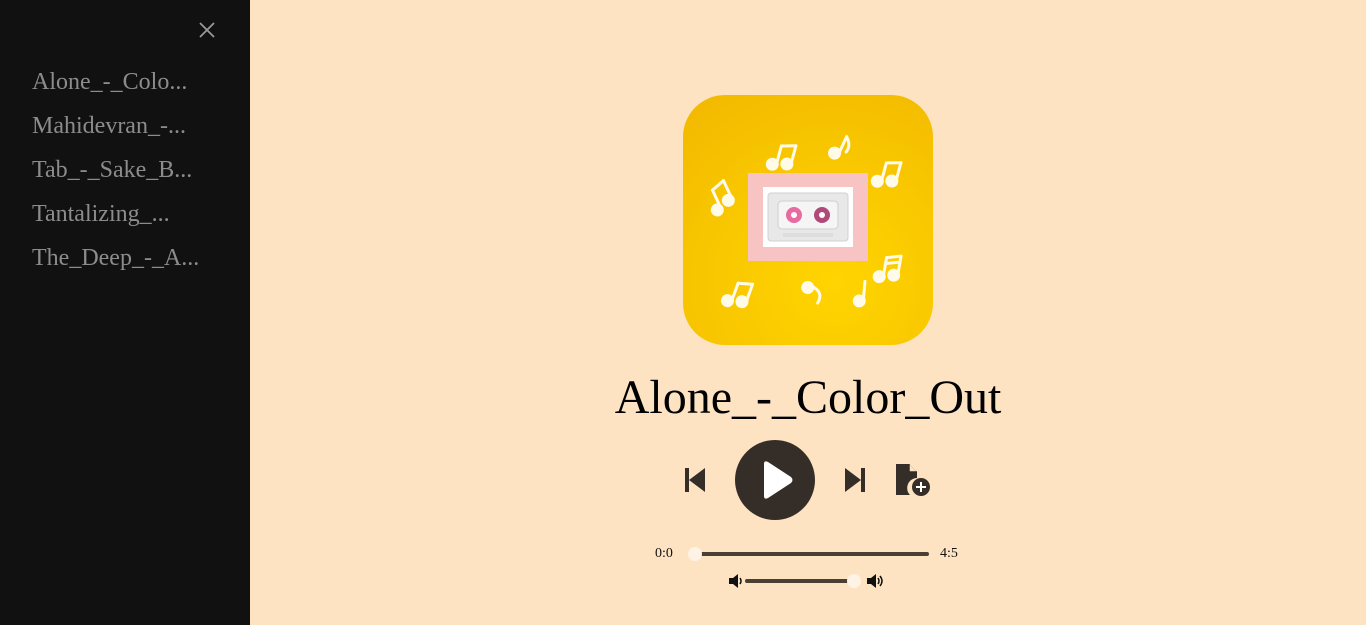 The height and width of the screenshot is (625, 1366). I want to click on add-file-icon, so click(913, 480).